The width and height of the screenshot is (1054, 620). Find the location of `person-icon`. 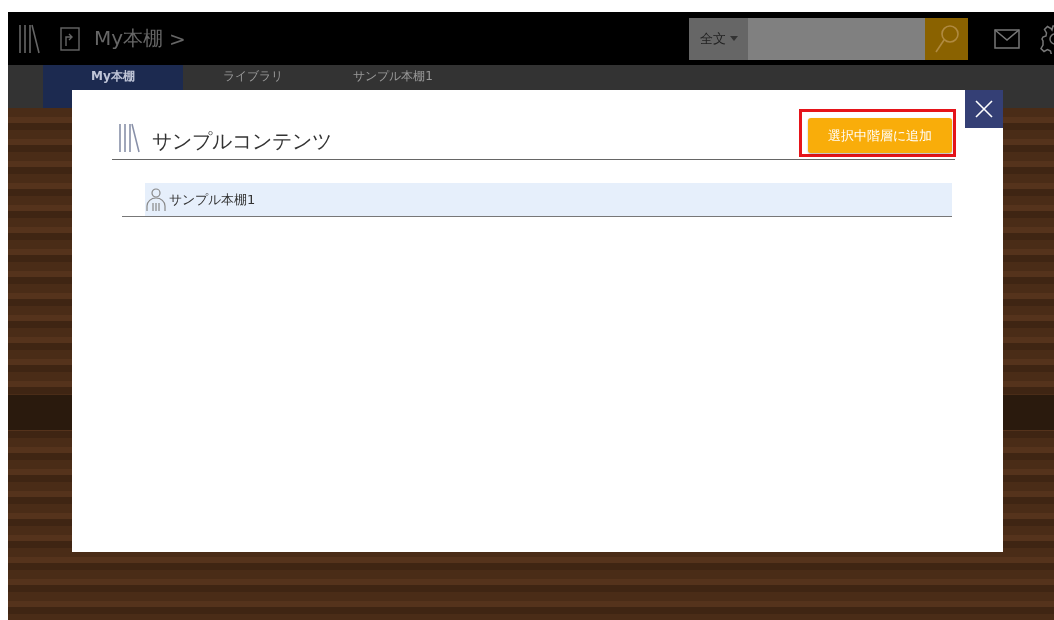

person-icon is located at coordinates (156, 199).